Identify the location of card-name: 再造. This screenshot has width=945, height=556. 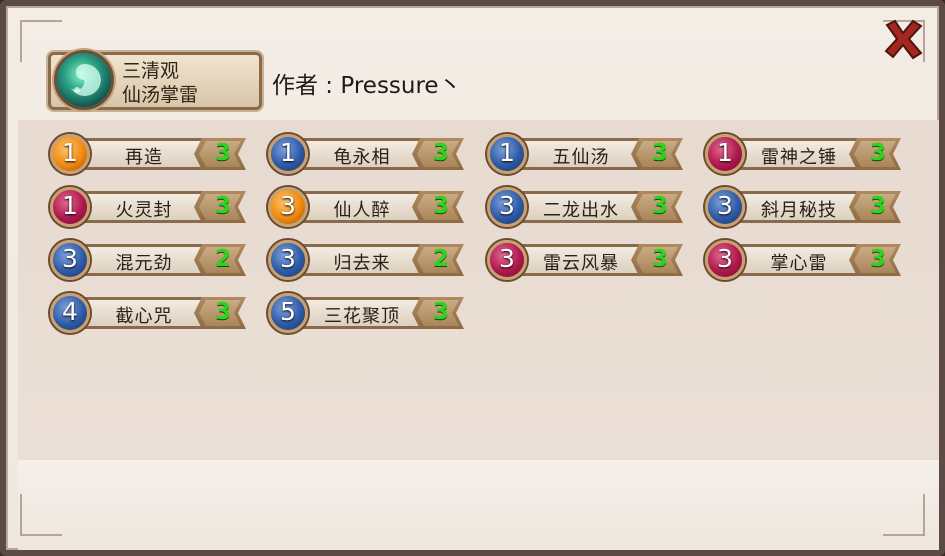
(144, 157).